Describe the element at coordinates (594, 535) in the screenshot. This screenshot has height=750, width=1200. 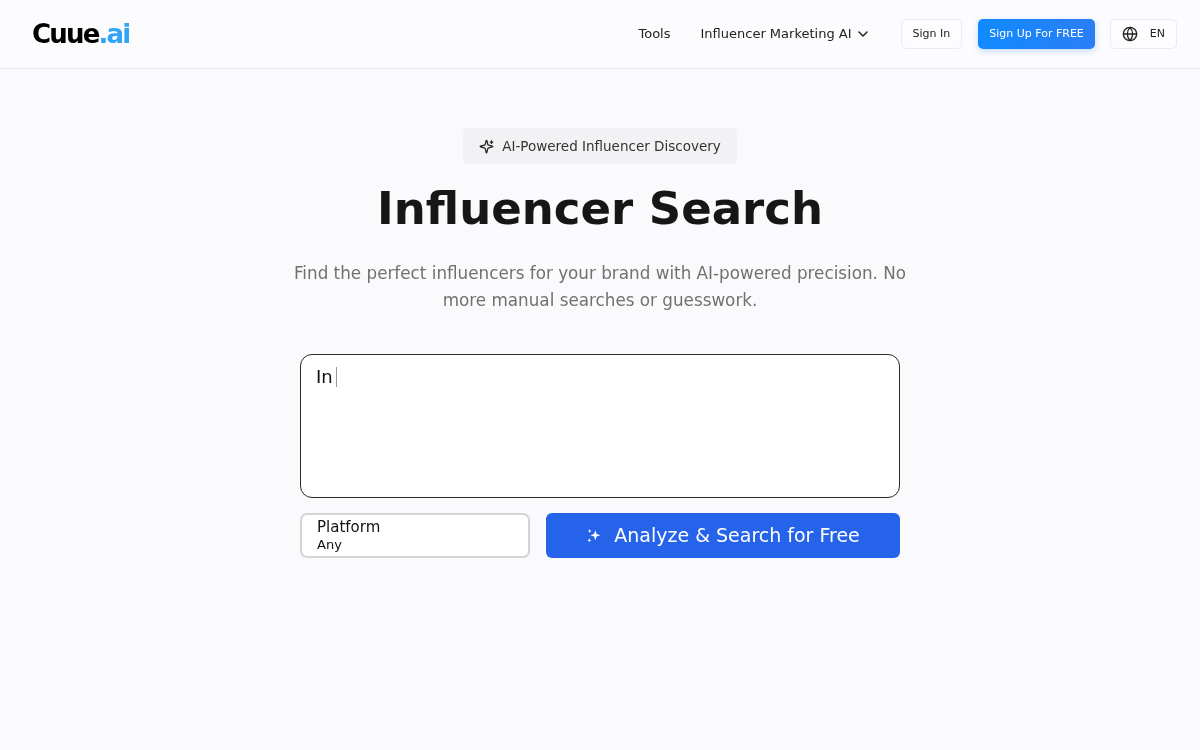
I see `sparkles-icon` at that location.